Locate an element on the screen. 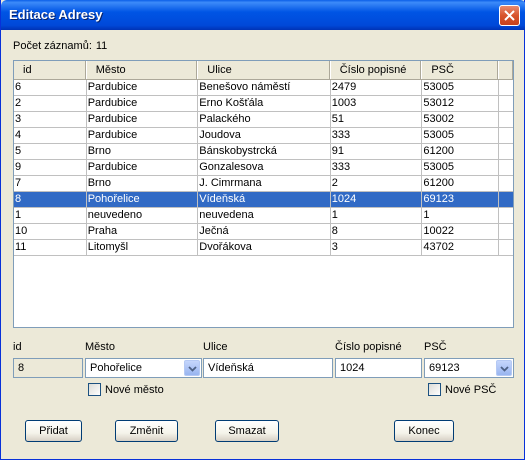 This screenshot has height=460, width=525. cell-mesto: Litomyšl is located at coordinates (142, 248).